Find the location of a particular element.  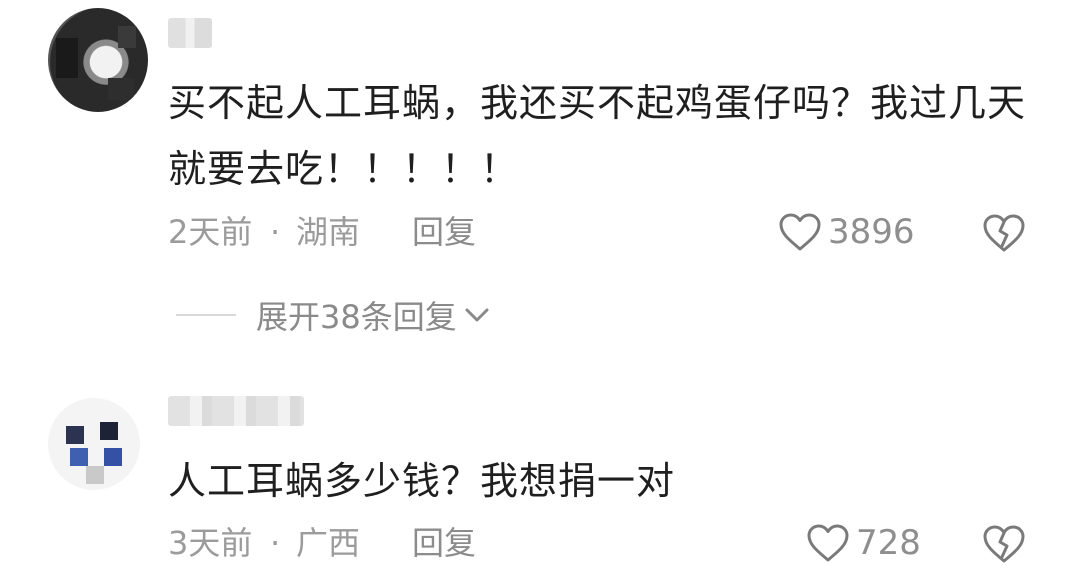

expand-replies-button: 展开38条回复 is located at coordinates (333, 315).